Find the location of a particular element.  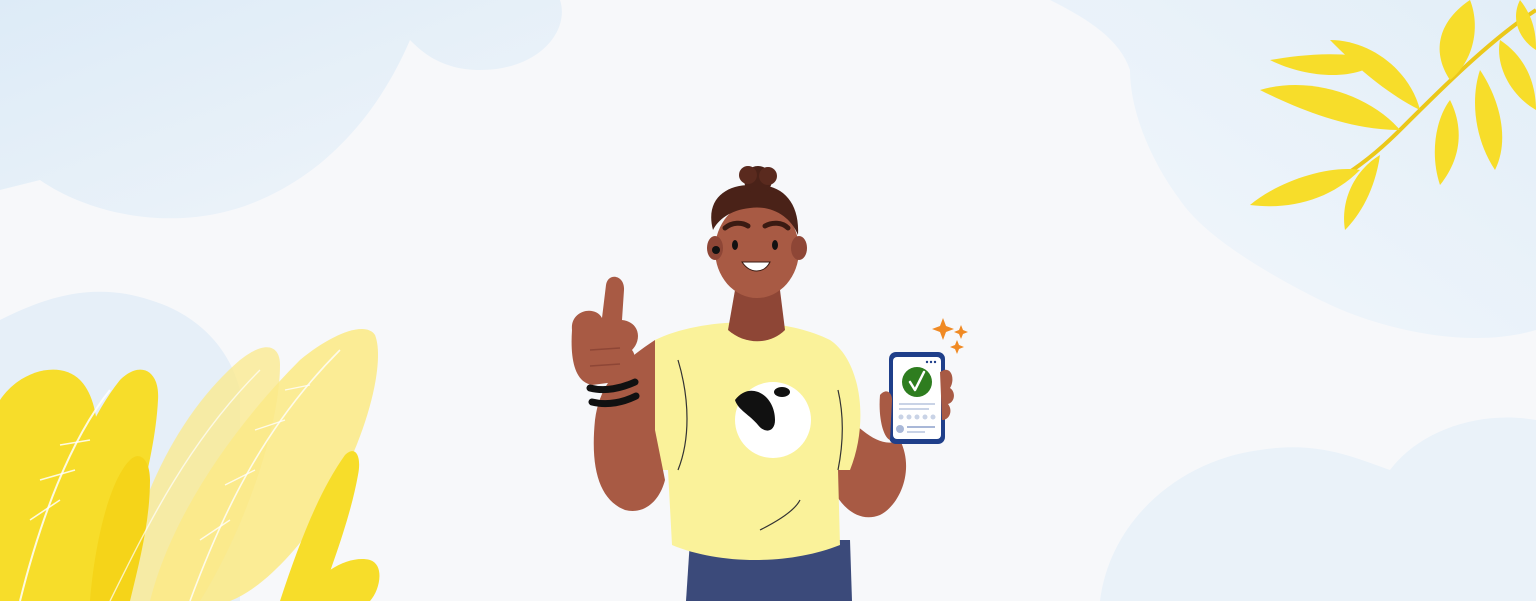

phone-icon is located at coordinates (917, 398).